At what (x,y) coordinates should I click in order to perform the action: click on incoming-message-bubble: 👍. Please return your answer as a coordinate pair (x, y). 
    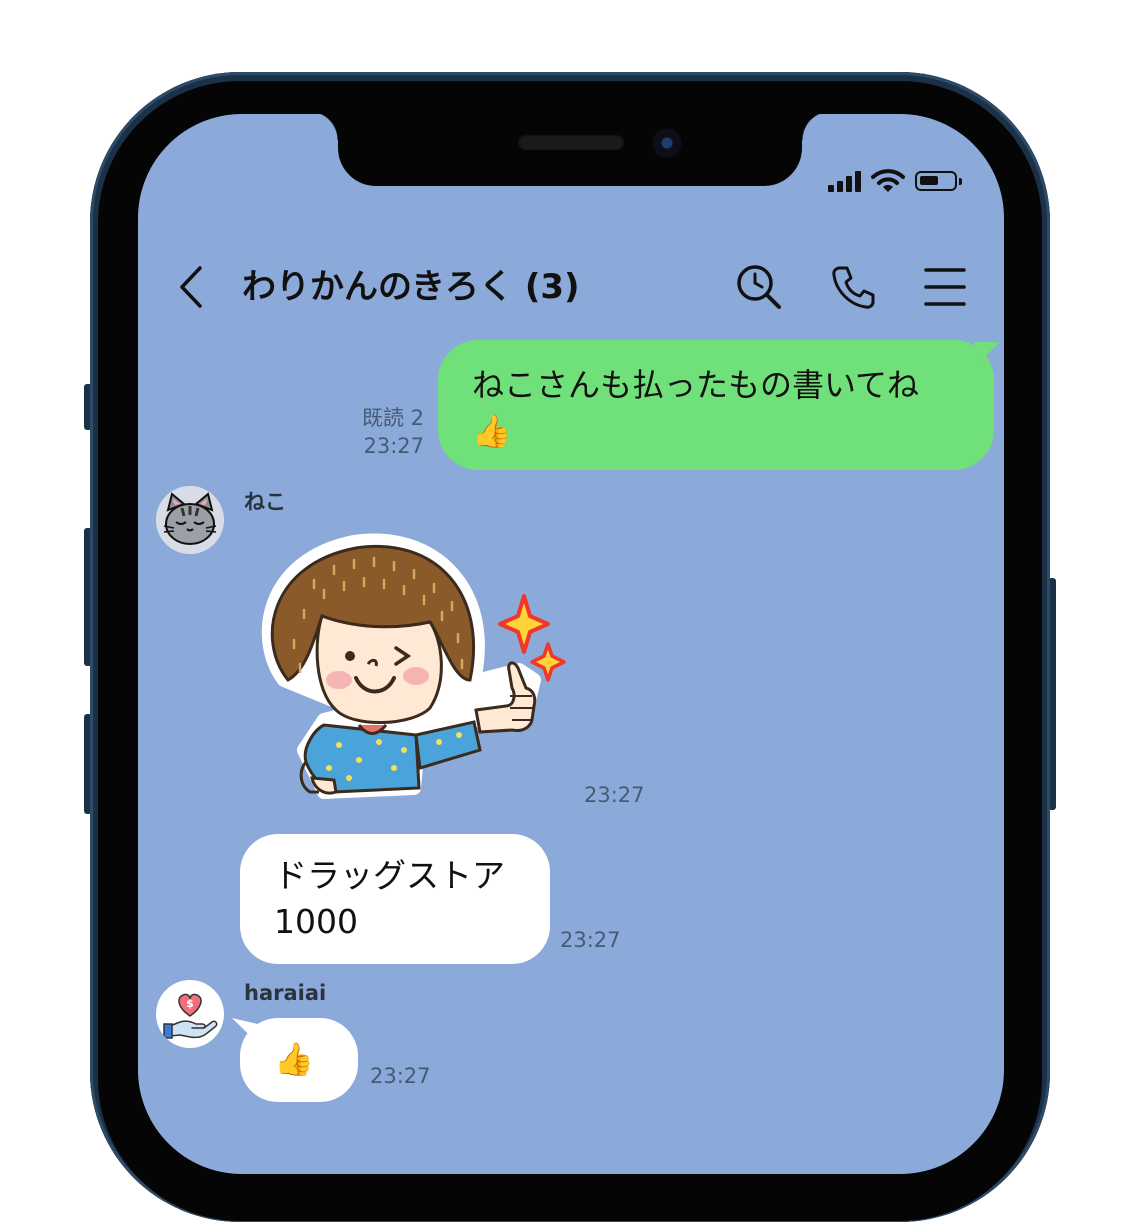
    Looking at the image, I should click on (299, 1060).